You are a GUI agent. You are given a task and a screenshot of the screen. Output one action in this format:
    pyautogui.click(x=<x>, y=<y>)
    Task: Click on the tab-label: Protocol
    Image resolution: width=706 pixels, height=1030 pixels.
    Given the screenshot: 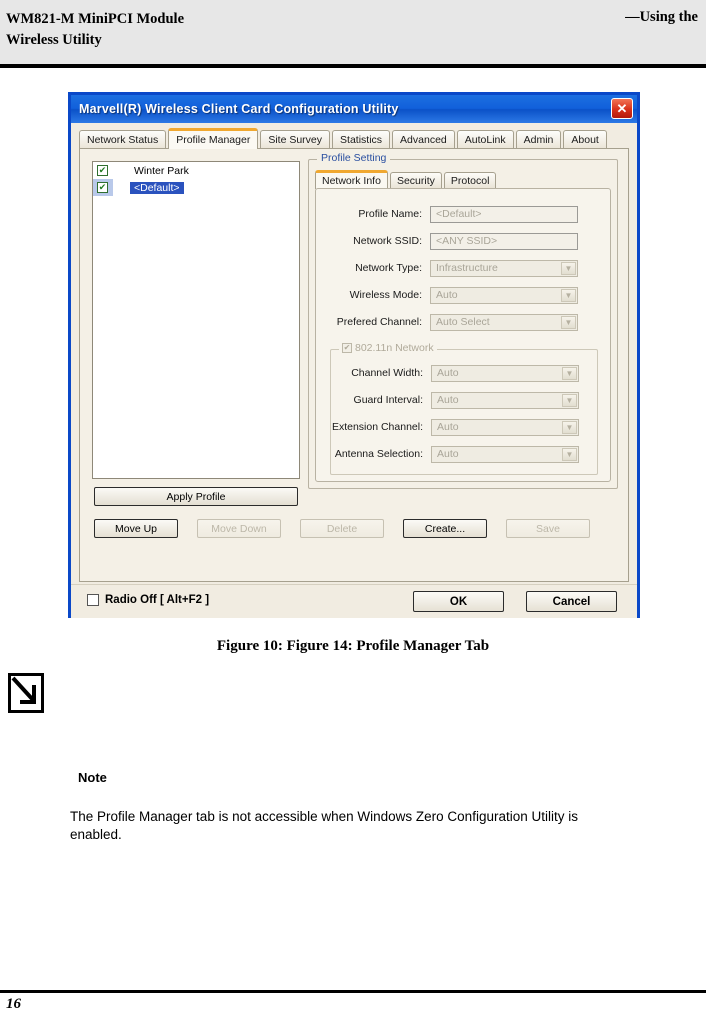 What is the action you would take?
    pyautogui.click(x=470, y=181)
    